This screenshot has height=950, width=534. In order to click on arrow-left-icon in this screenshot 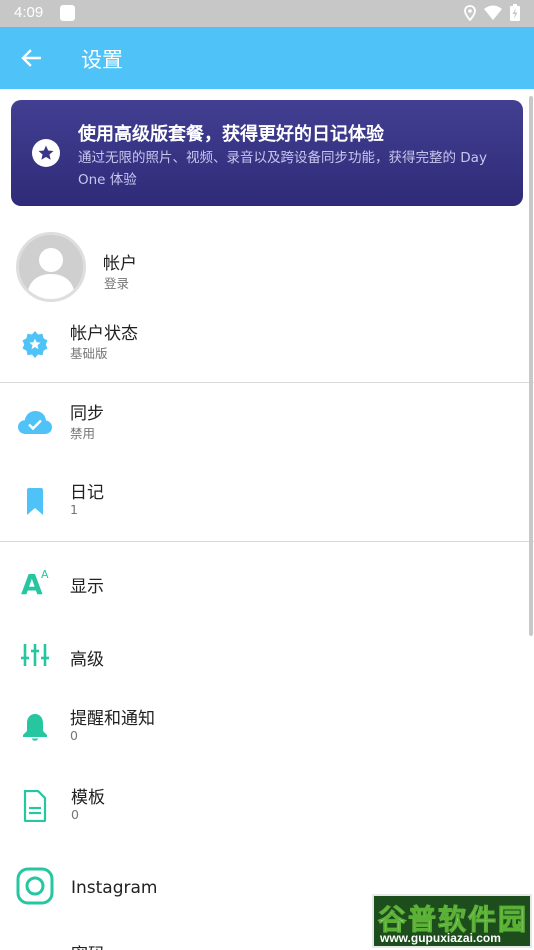, I will do `click(31, 58)`.